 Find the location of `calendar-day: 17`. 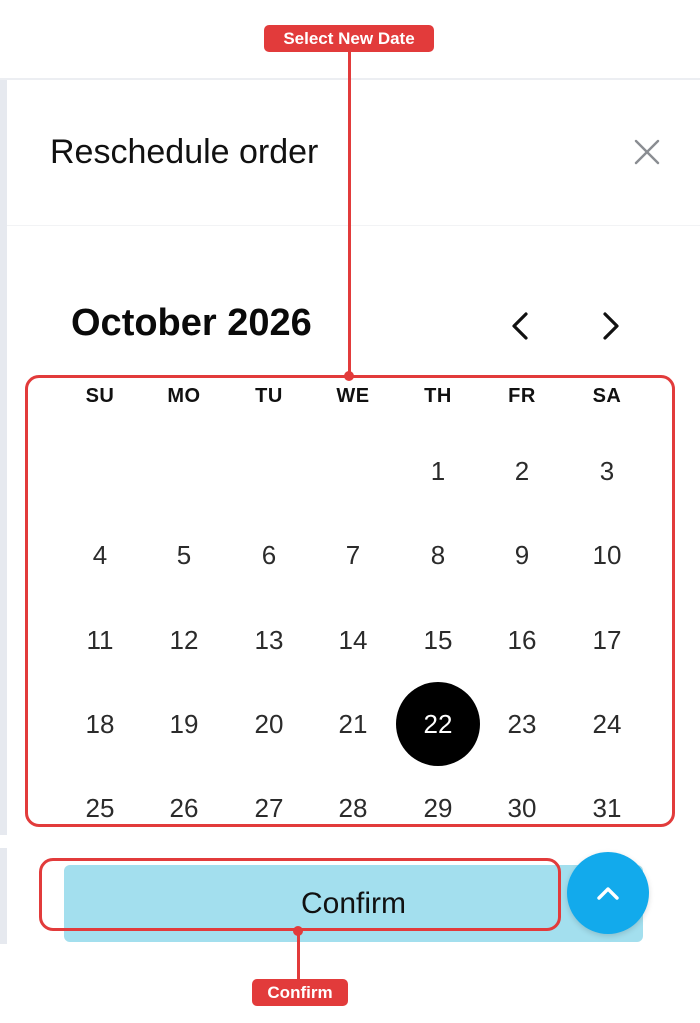

calendar-day: 17 is located at coordinates (607, 640).